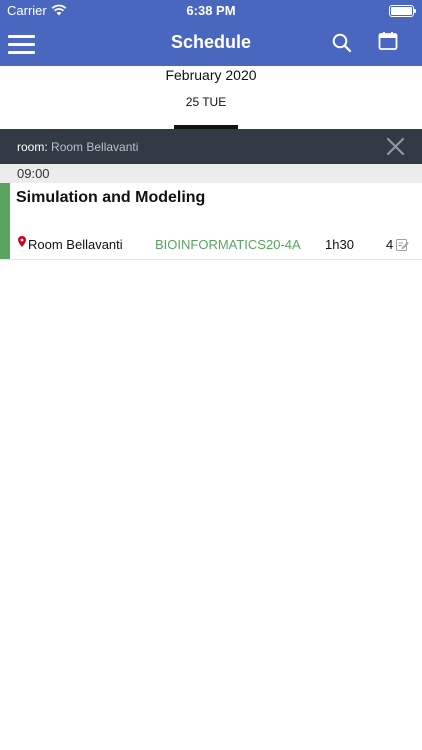 The width and height of the screenshot is (422, 750). I want to click on status-bar: Carrier 6:38 PM, so click(211, 11).